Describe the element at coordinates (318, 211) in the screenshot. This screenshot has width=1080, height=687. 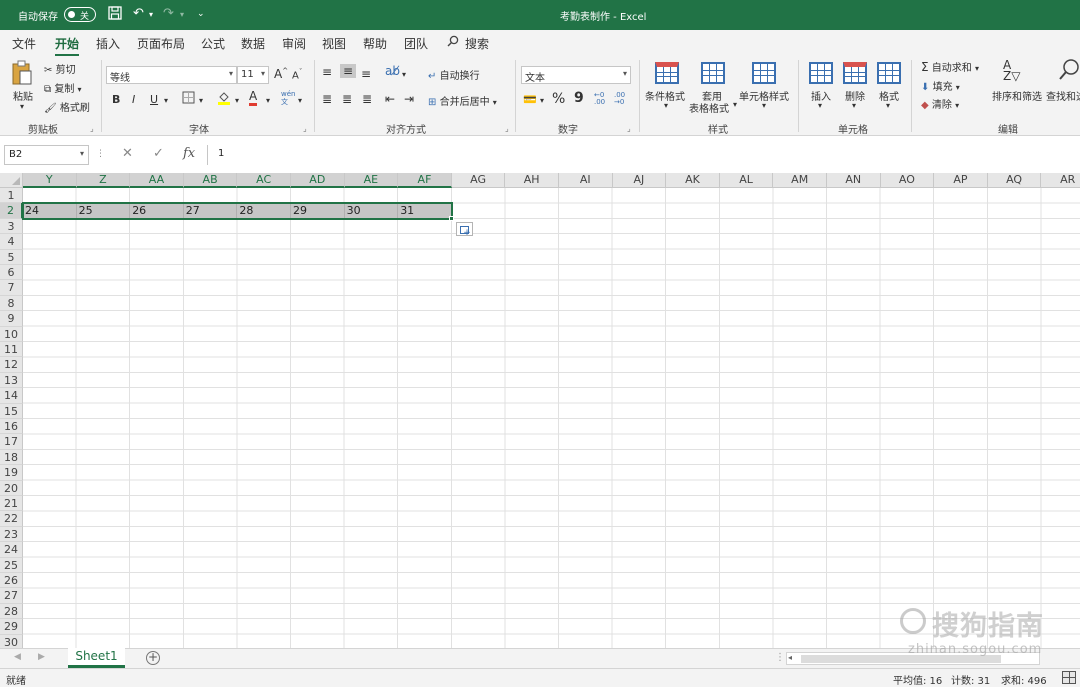
I see `cell-ad2: 29` at that location.